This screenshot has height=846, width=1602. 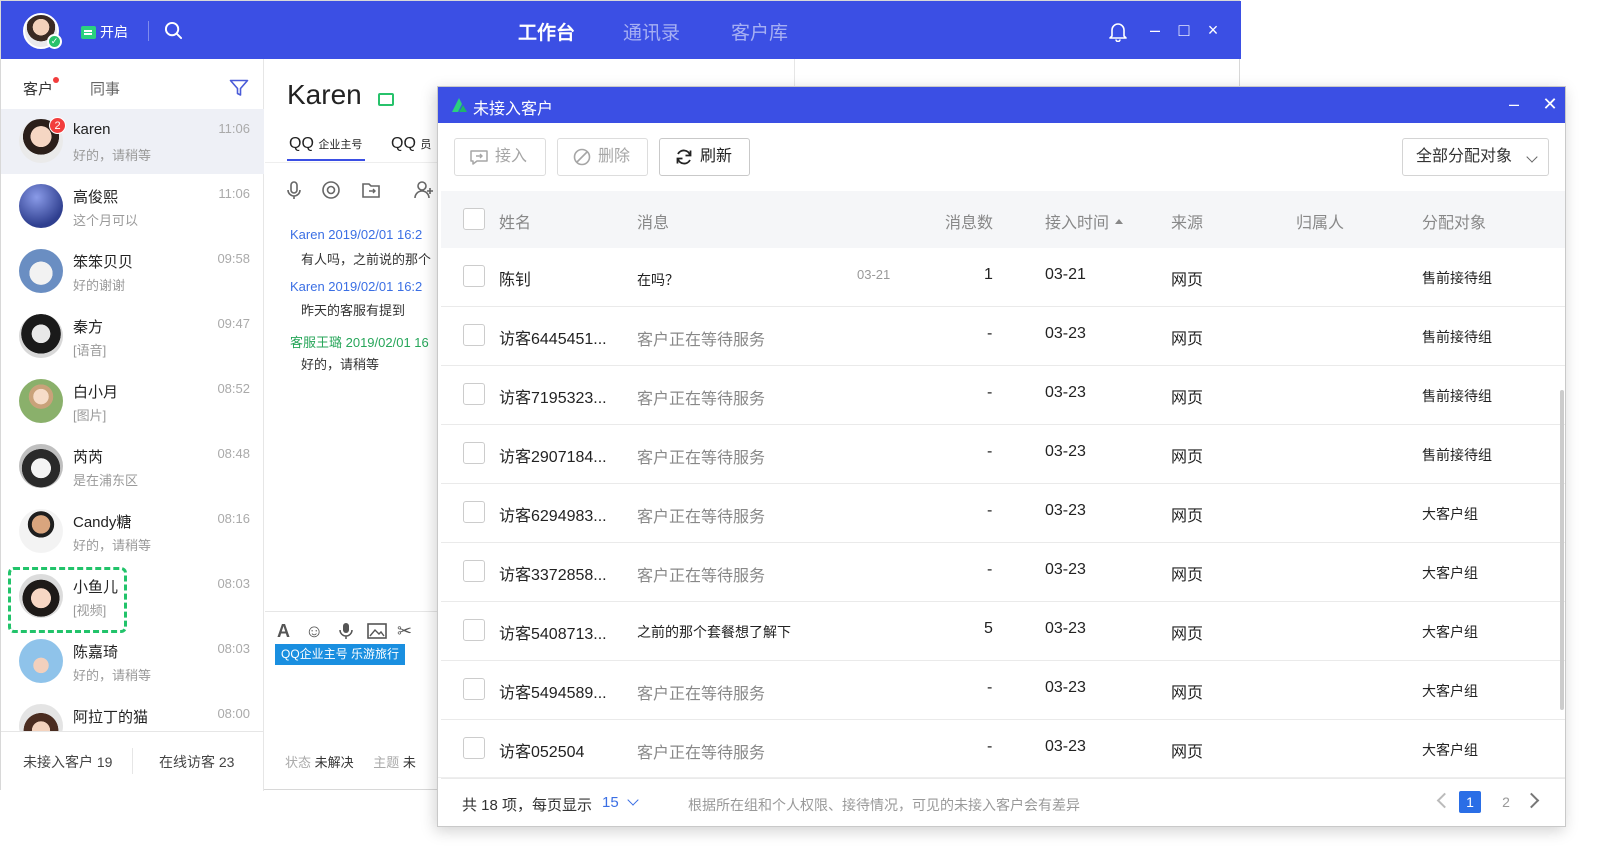 What do you see at coordinates (474, 219) in the screenshot?
I see `select-all-checkbox` at bounding box center [474, 219].